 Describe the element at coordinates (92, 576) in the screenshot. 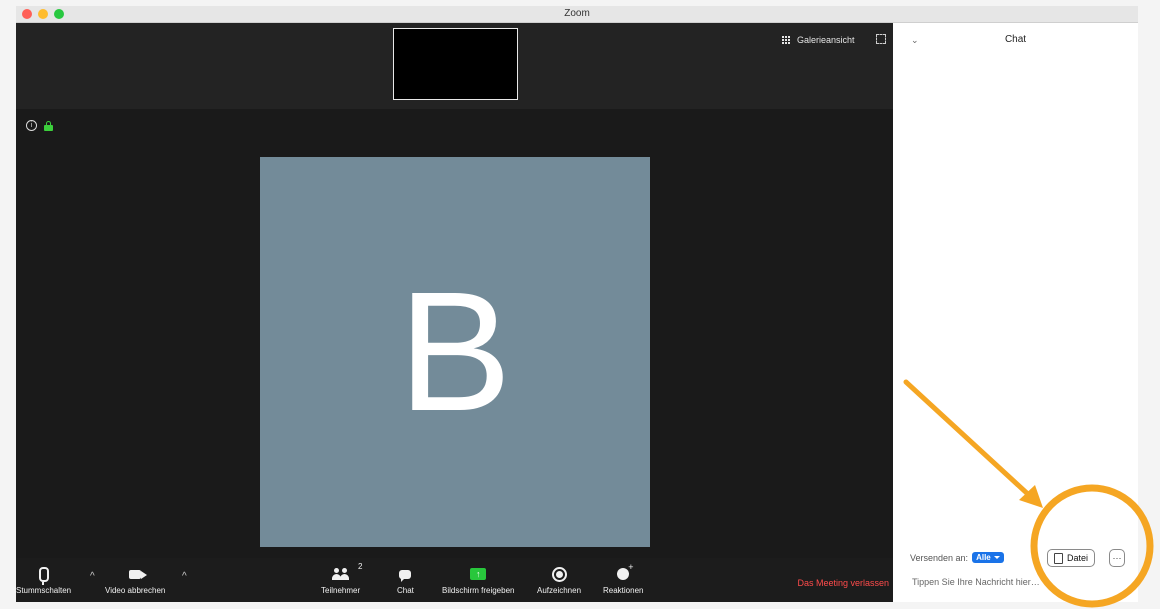

I see `audio-options-caret-icon: ^` at that location.